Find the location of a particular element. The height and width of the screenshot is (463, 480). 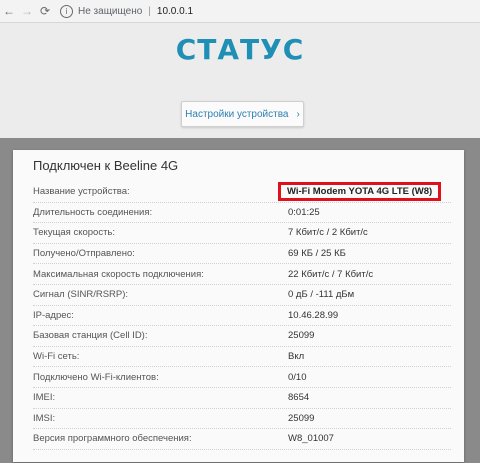

table-row: Сигнал (SINR/RSRP): 0 дБ / -111 дБм is located at coordinates (242, 295).